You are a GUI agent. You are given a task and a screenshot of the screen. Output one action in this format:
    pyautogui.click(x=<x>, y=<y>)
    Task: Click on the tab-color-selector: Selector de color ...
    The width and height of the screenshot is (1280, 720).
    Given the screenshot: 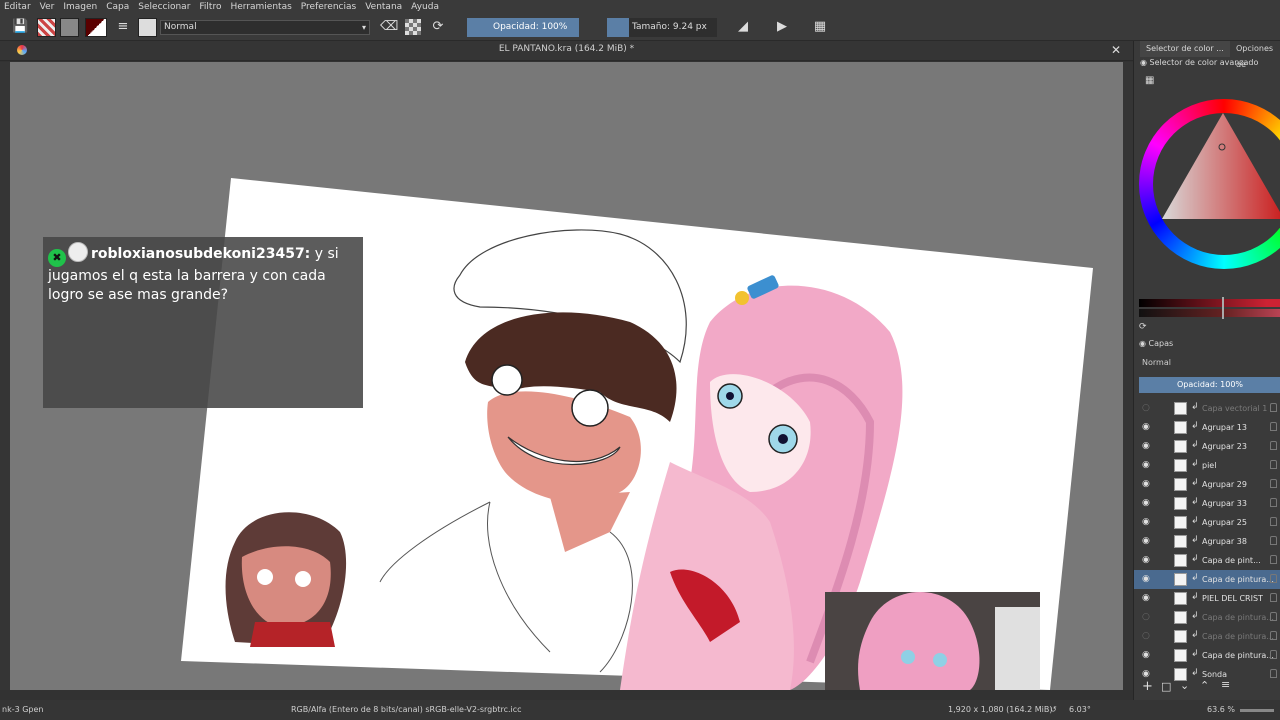 What is the action you would take?
    pyautogui.click(x=1185, y=49)
    